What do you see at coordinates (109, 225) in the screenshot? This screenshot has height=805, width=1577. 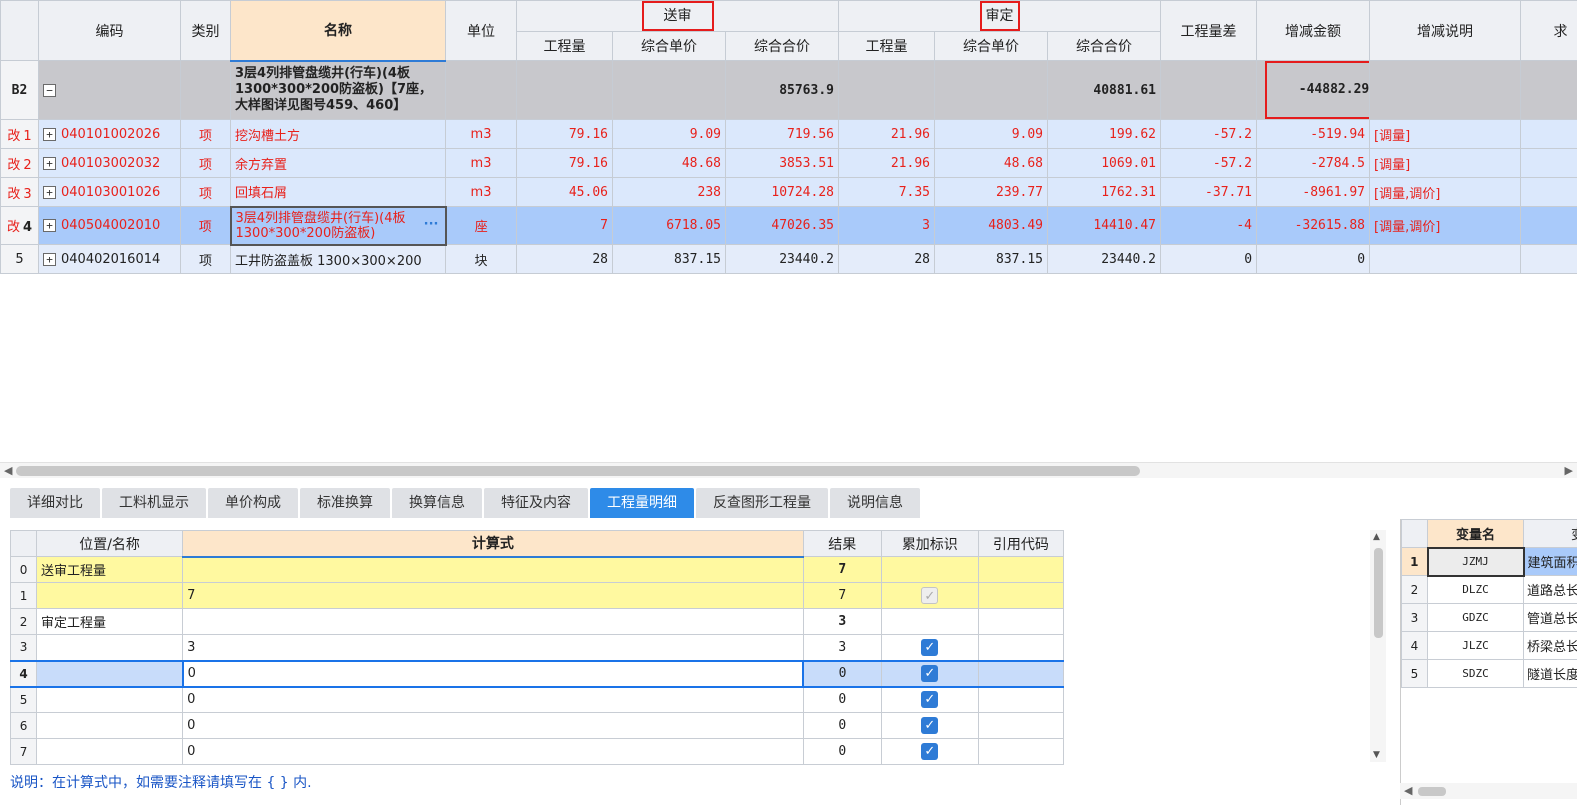 I see `code-cell: +040504002010` at bounding box center [109, 225].